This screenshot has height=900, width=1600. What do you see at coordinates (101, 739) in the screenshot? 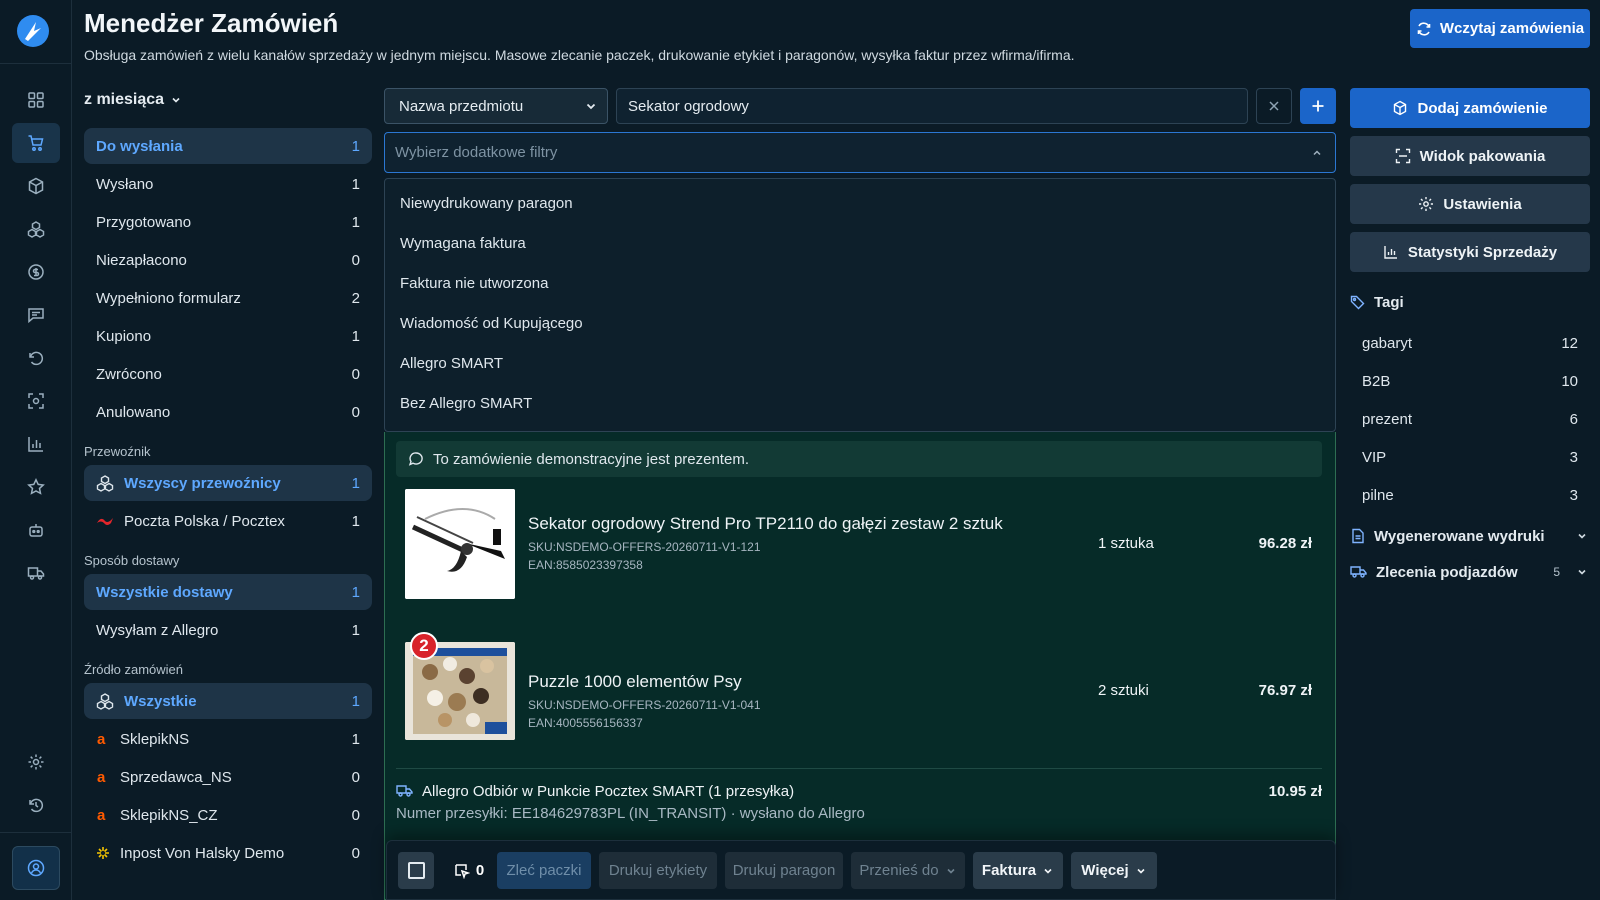
I see `allegro-logo-icon: a` at bounding box center [101, 739].